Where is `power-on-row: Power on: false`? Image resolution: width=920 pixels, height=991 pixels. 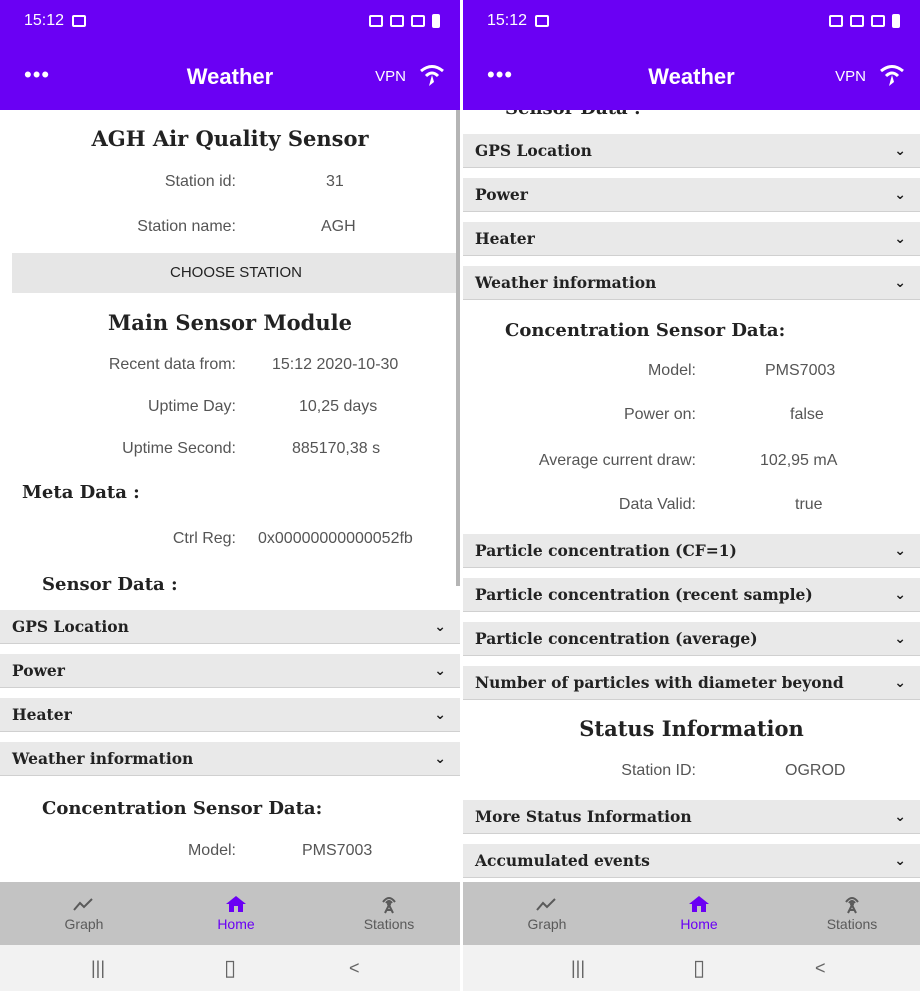 power-on-row: Power on: false is located at coordinates (691, 421).